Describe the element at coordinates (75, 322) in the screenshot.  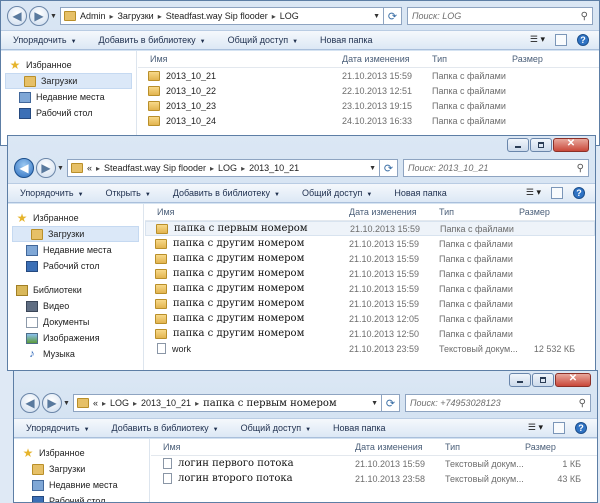
I see `sidebar-item: Документы` at that location.